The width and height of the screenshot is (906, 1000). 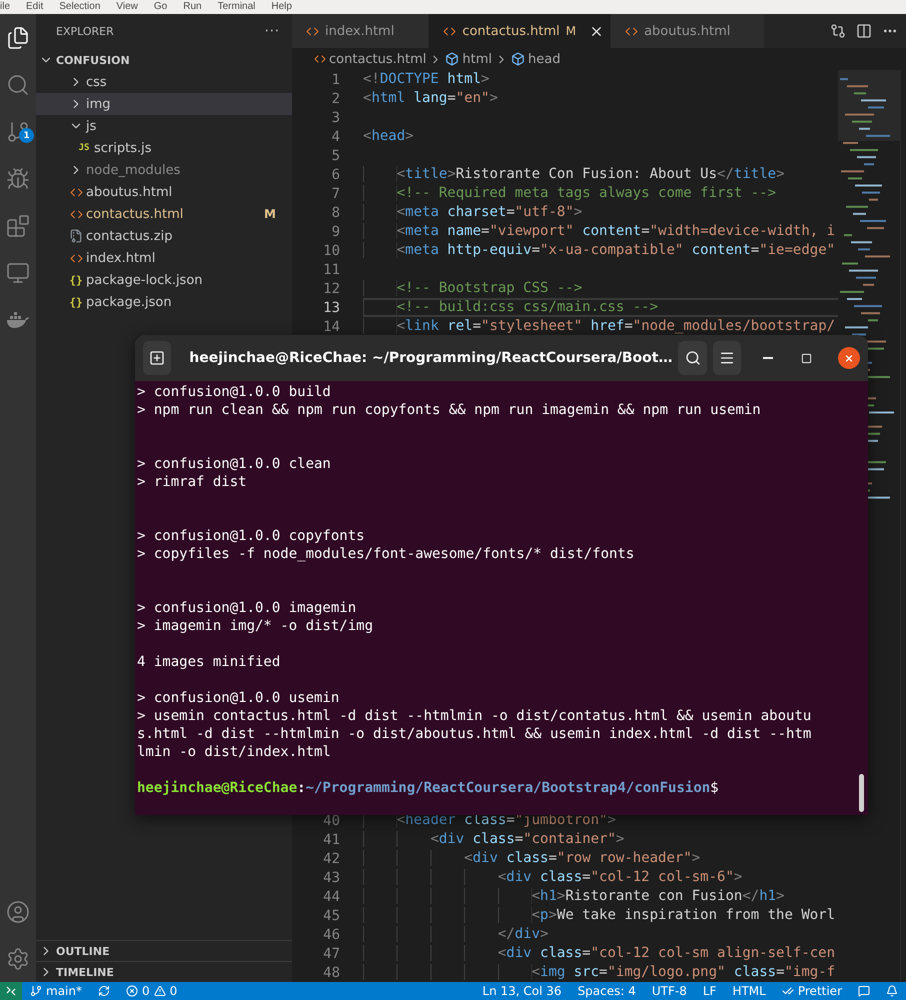 What do you see at coordinates (135, 214) in the screenshot?
I see `item-label: contactus.html` at bounding box center [135, 214].